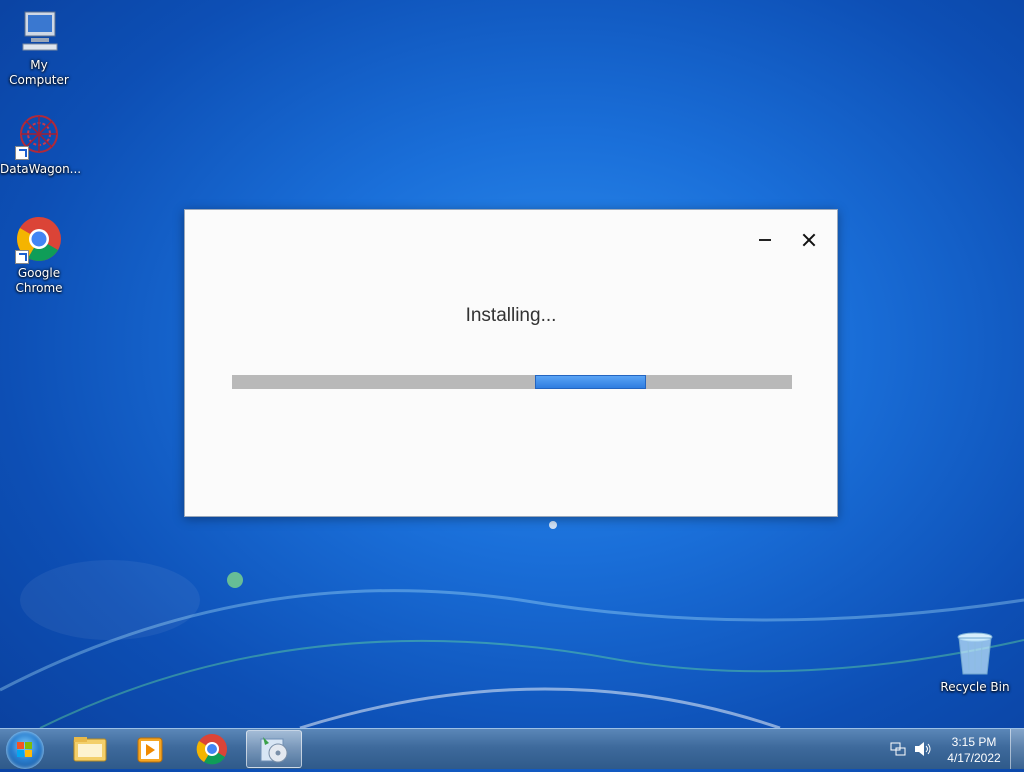 The image size is (1024, 772). I want to click on datawagon-icon, so click(39, 136).